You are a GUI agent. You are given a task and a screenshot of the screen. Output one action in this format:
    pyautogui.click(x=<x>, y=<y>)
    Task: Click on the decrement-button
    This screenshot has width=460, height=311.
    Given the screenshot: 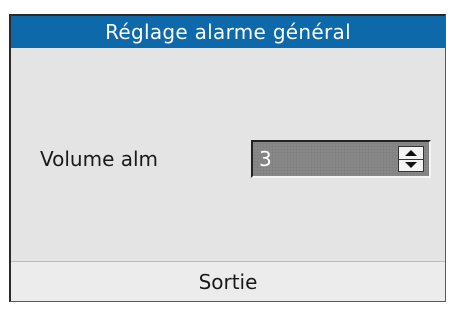 What is the action you would take?
    pyautogui.click(x=411, y=165)
    